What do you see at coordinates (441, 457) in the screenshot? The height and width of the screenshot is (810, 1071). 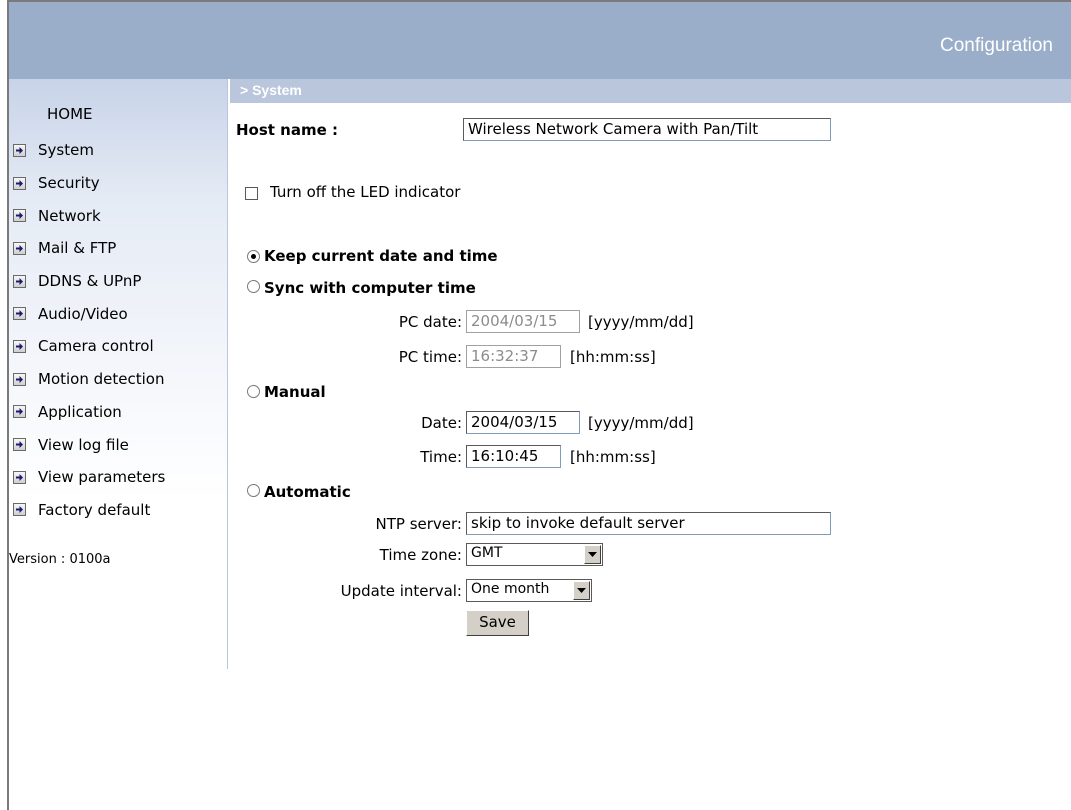 I see `time-label: Time:` at bounding box center [441, 457].